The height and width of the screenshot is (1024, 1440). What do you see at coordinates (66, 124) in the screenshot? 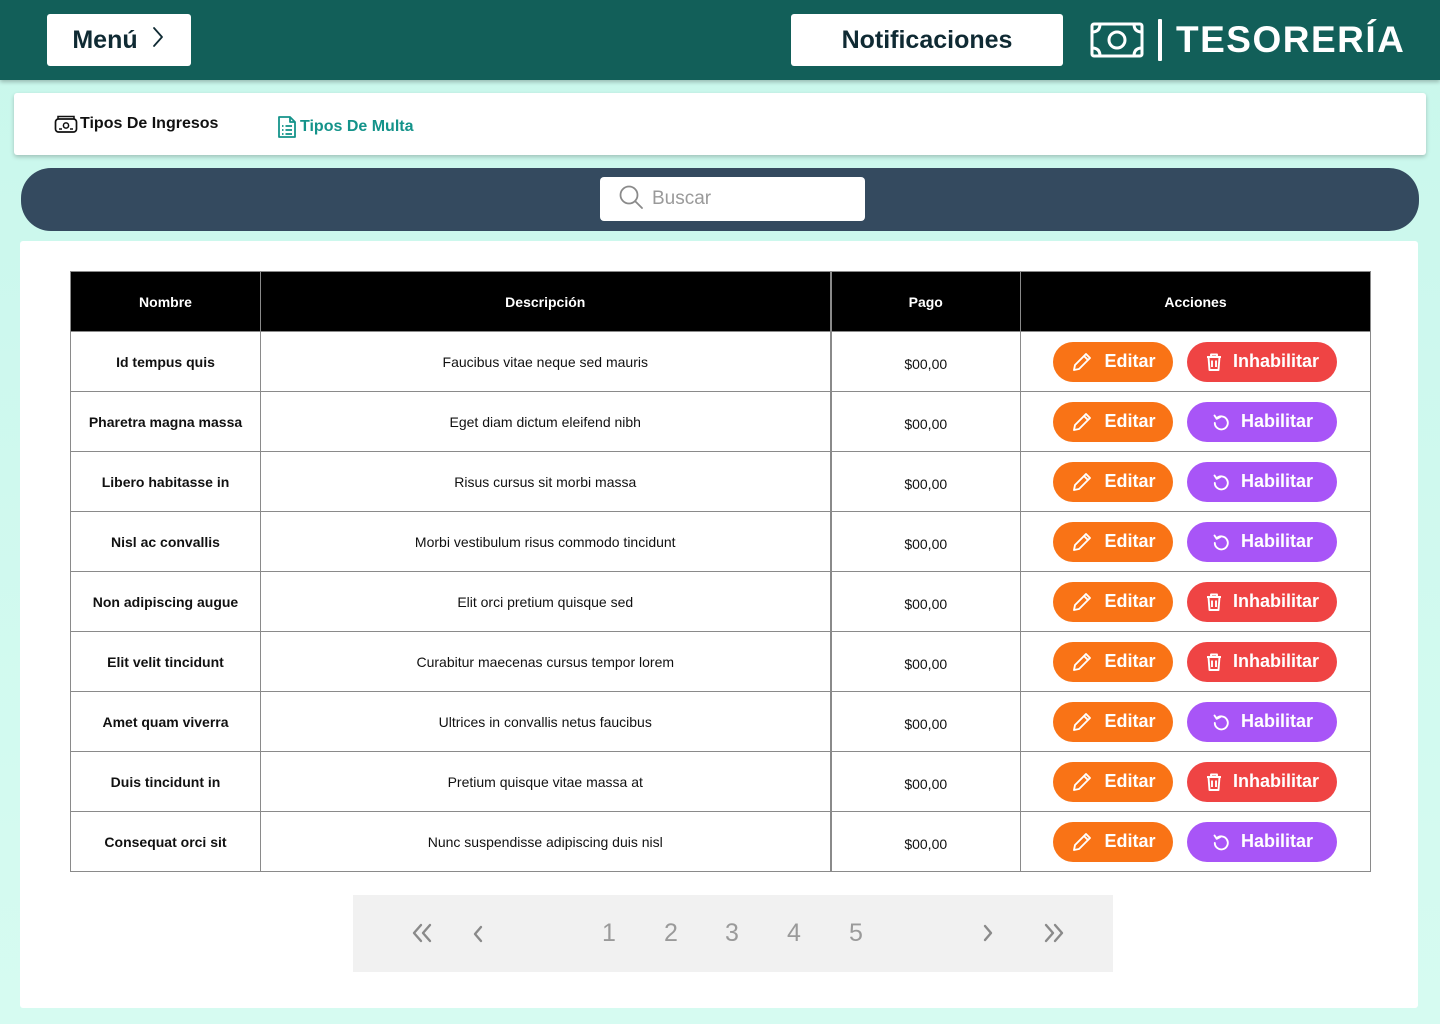
I see `cash-icon` at bounding box center [66, 124].